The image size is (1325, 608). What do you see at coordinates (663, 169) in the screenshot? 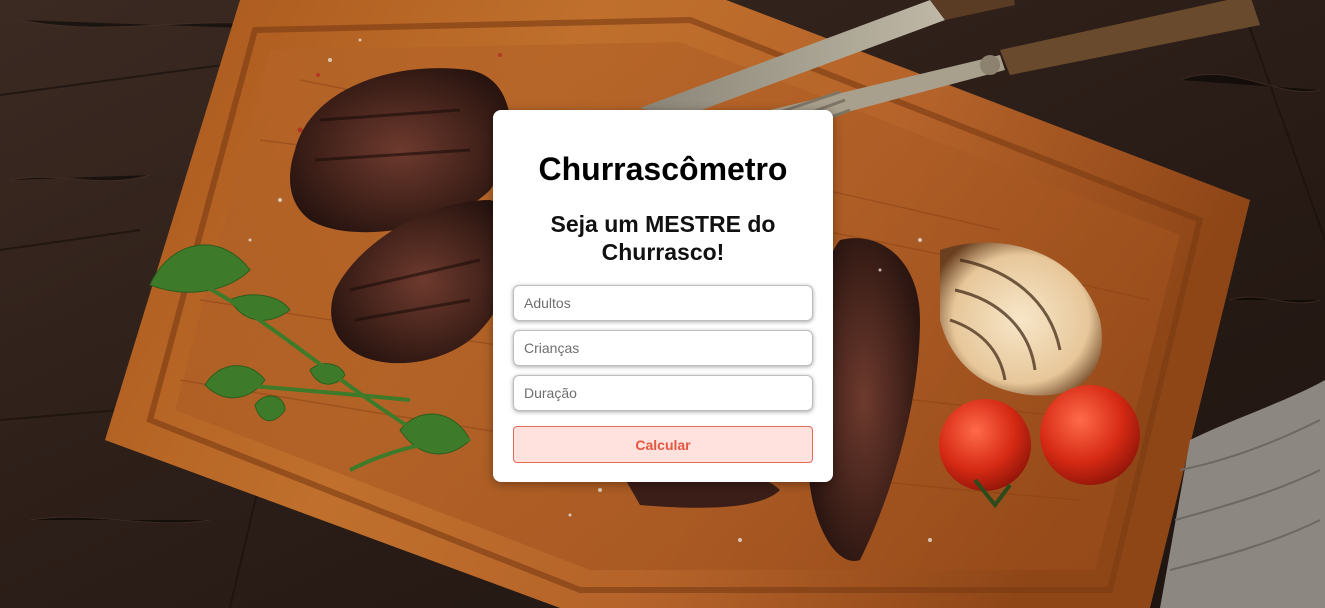
I see `page-title: Churrascômetro` at bounding box center [663, 169].